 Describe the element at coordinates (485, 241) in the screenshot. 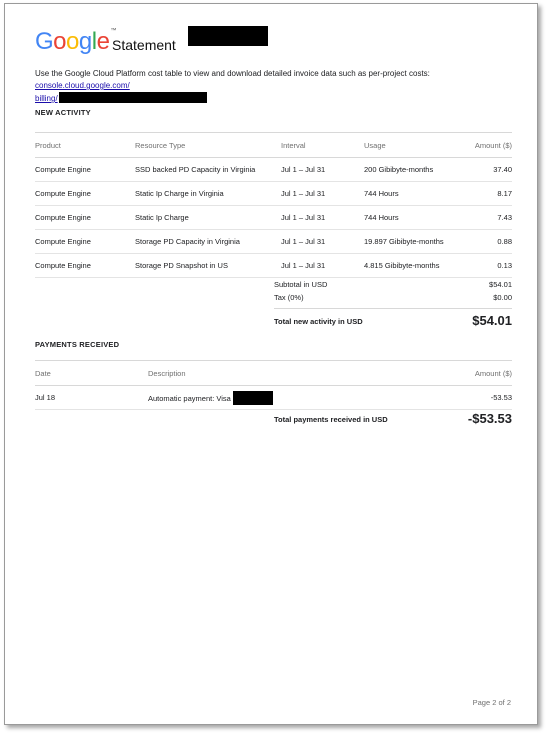

I see `table-cell: 0.88` at that location.